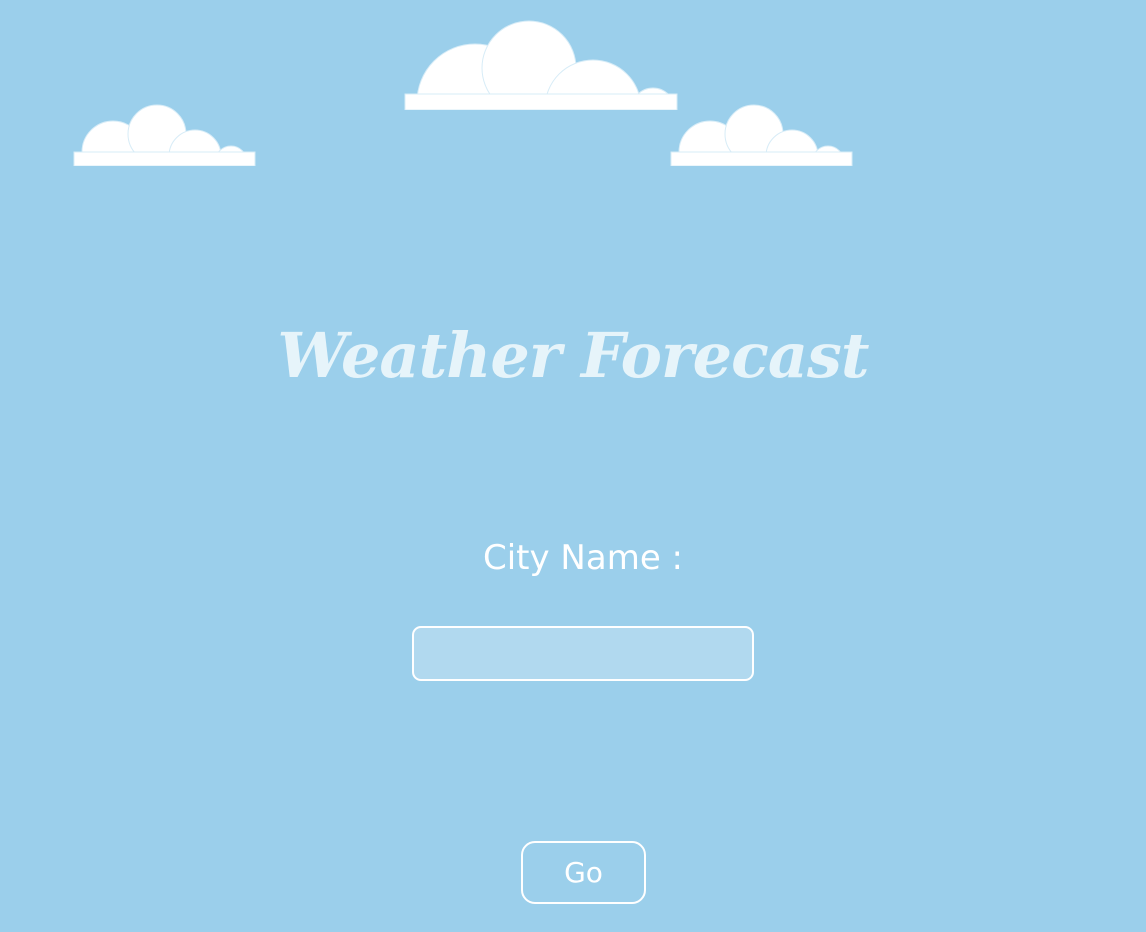  I want to click on go-button: Go, so click(583, 872).